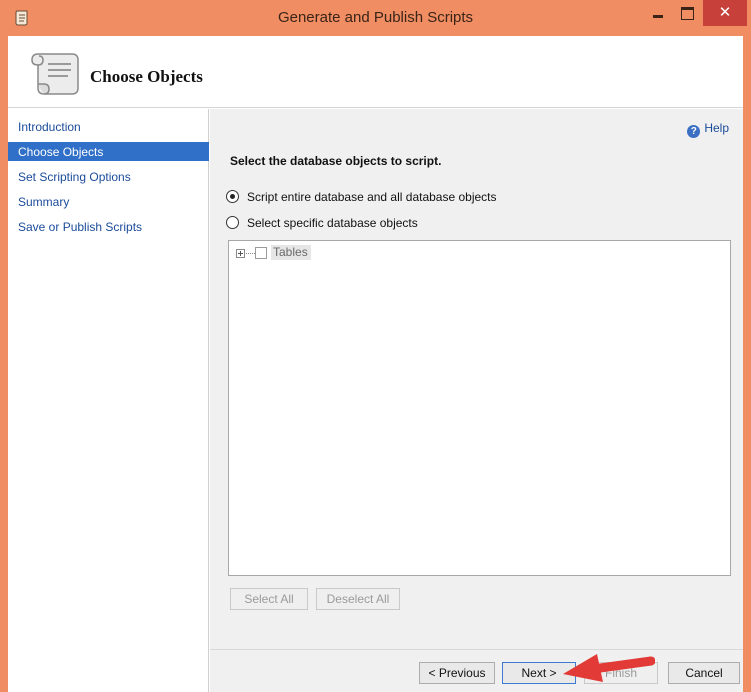 Image resolution: width=751 pixels, height=692 pixels. What do you see at coordinates (291, 252) in the screenshot?
I see `tree-item-tables: Tables` at bounding box center [291, 252].